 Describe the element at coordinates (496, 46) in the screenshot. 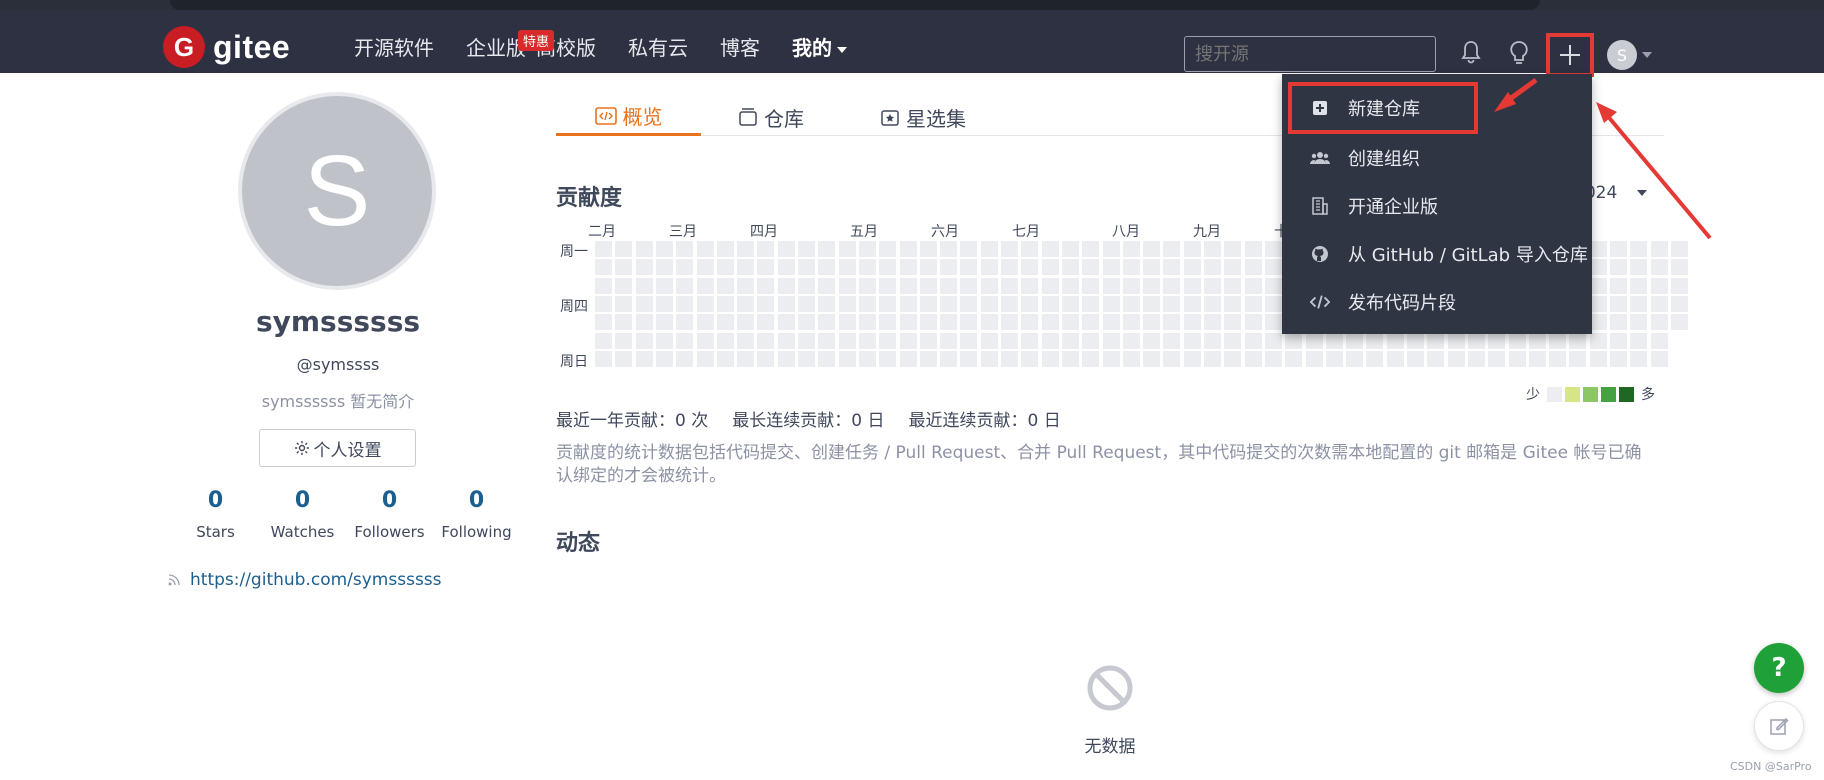

I see `nav-enterprise: 企业版` at that location.